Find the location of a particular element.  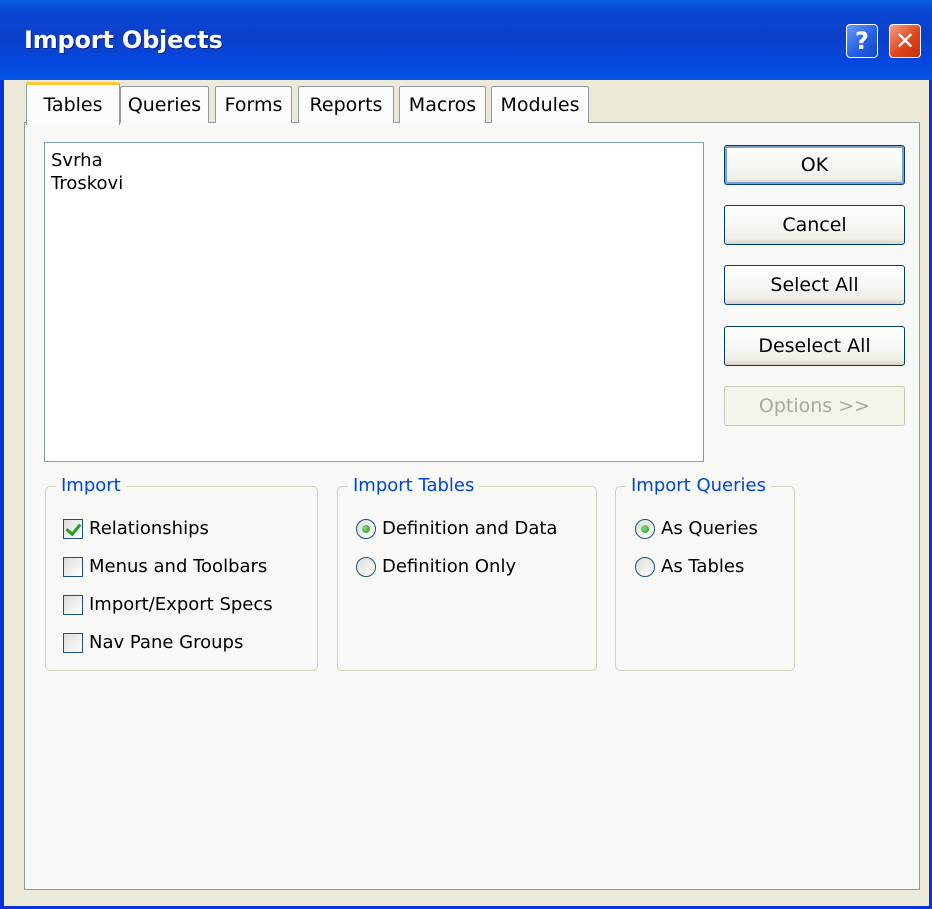

list-item: Troskovi is located at coordinates (374, 183).